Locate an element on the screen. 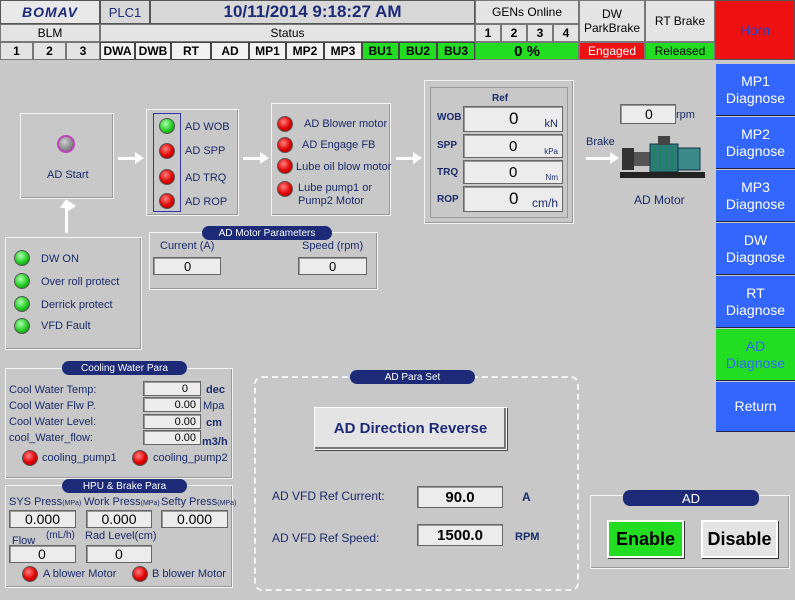 The height and width of the screenshot is (600, 795). enable-label: Enable is located at coordinates (645, 538).